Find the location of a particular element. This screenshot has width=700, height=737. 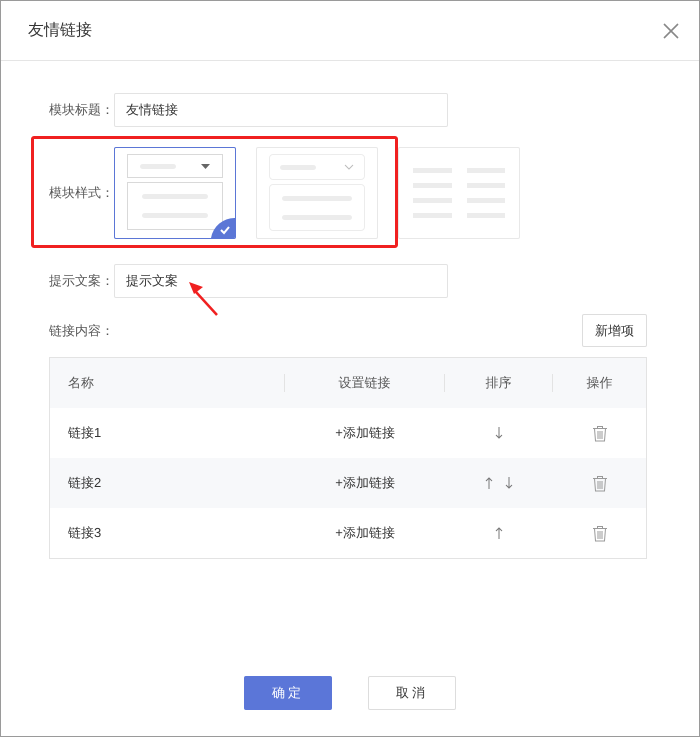

table-cell: 链接2 is located at coordinates (85, 482).